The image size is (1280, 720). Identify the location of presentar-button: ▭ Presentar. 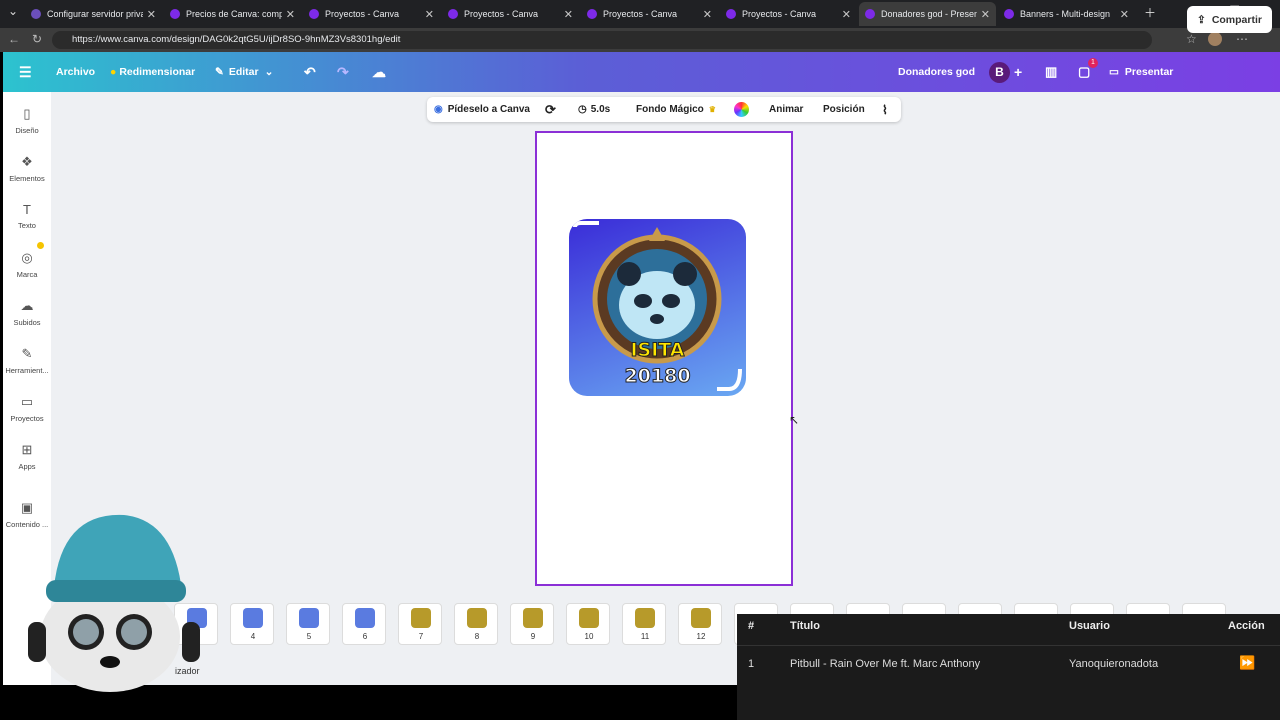
(1141, 72).